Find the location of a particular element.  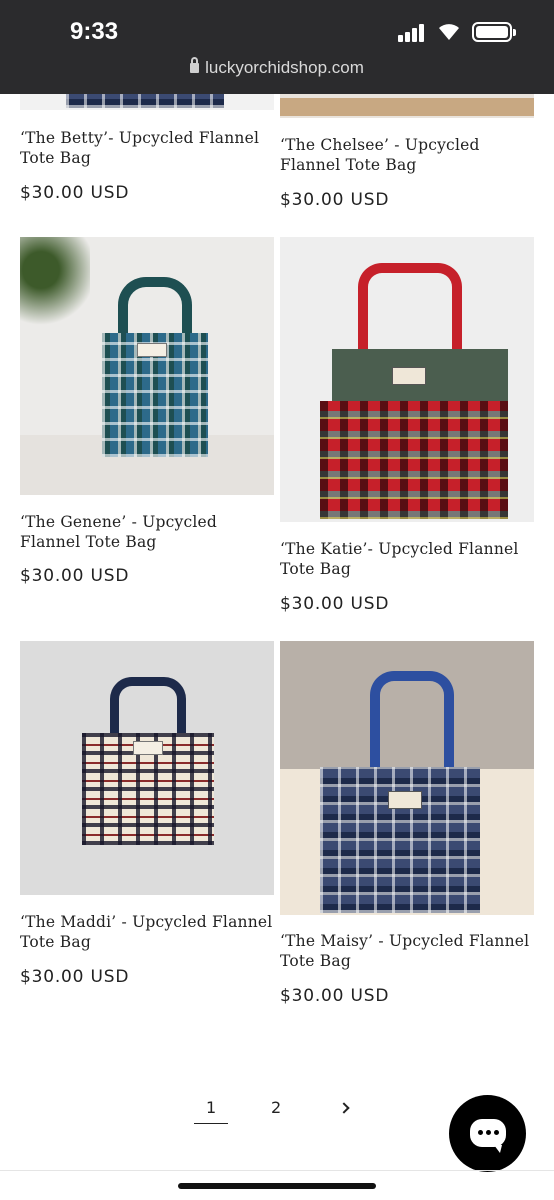

divider is located at coordinates (277, 1170).